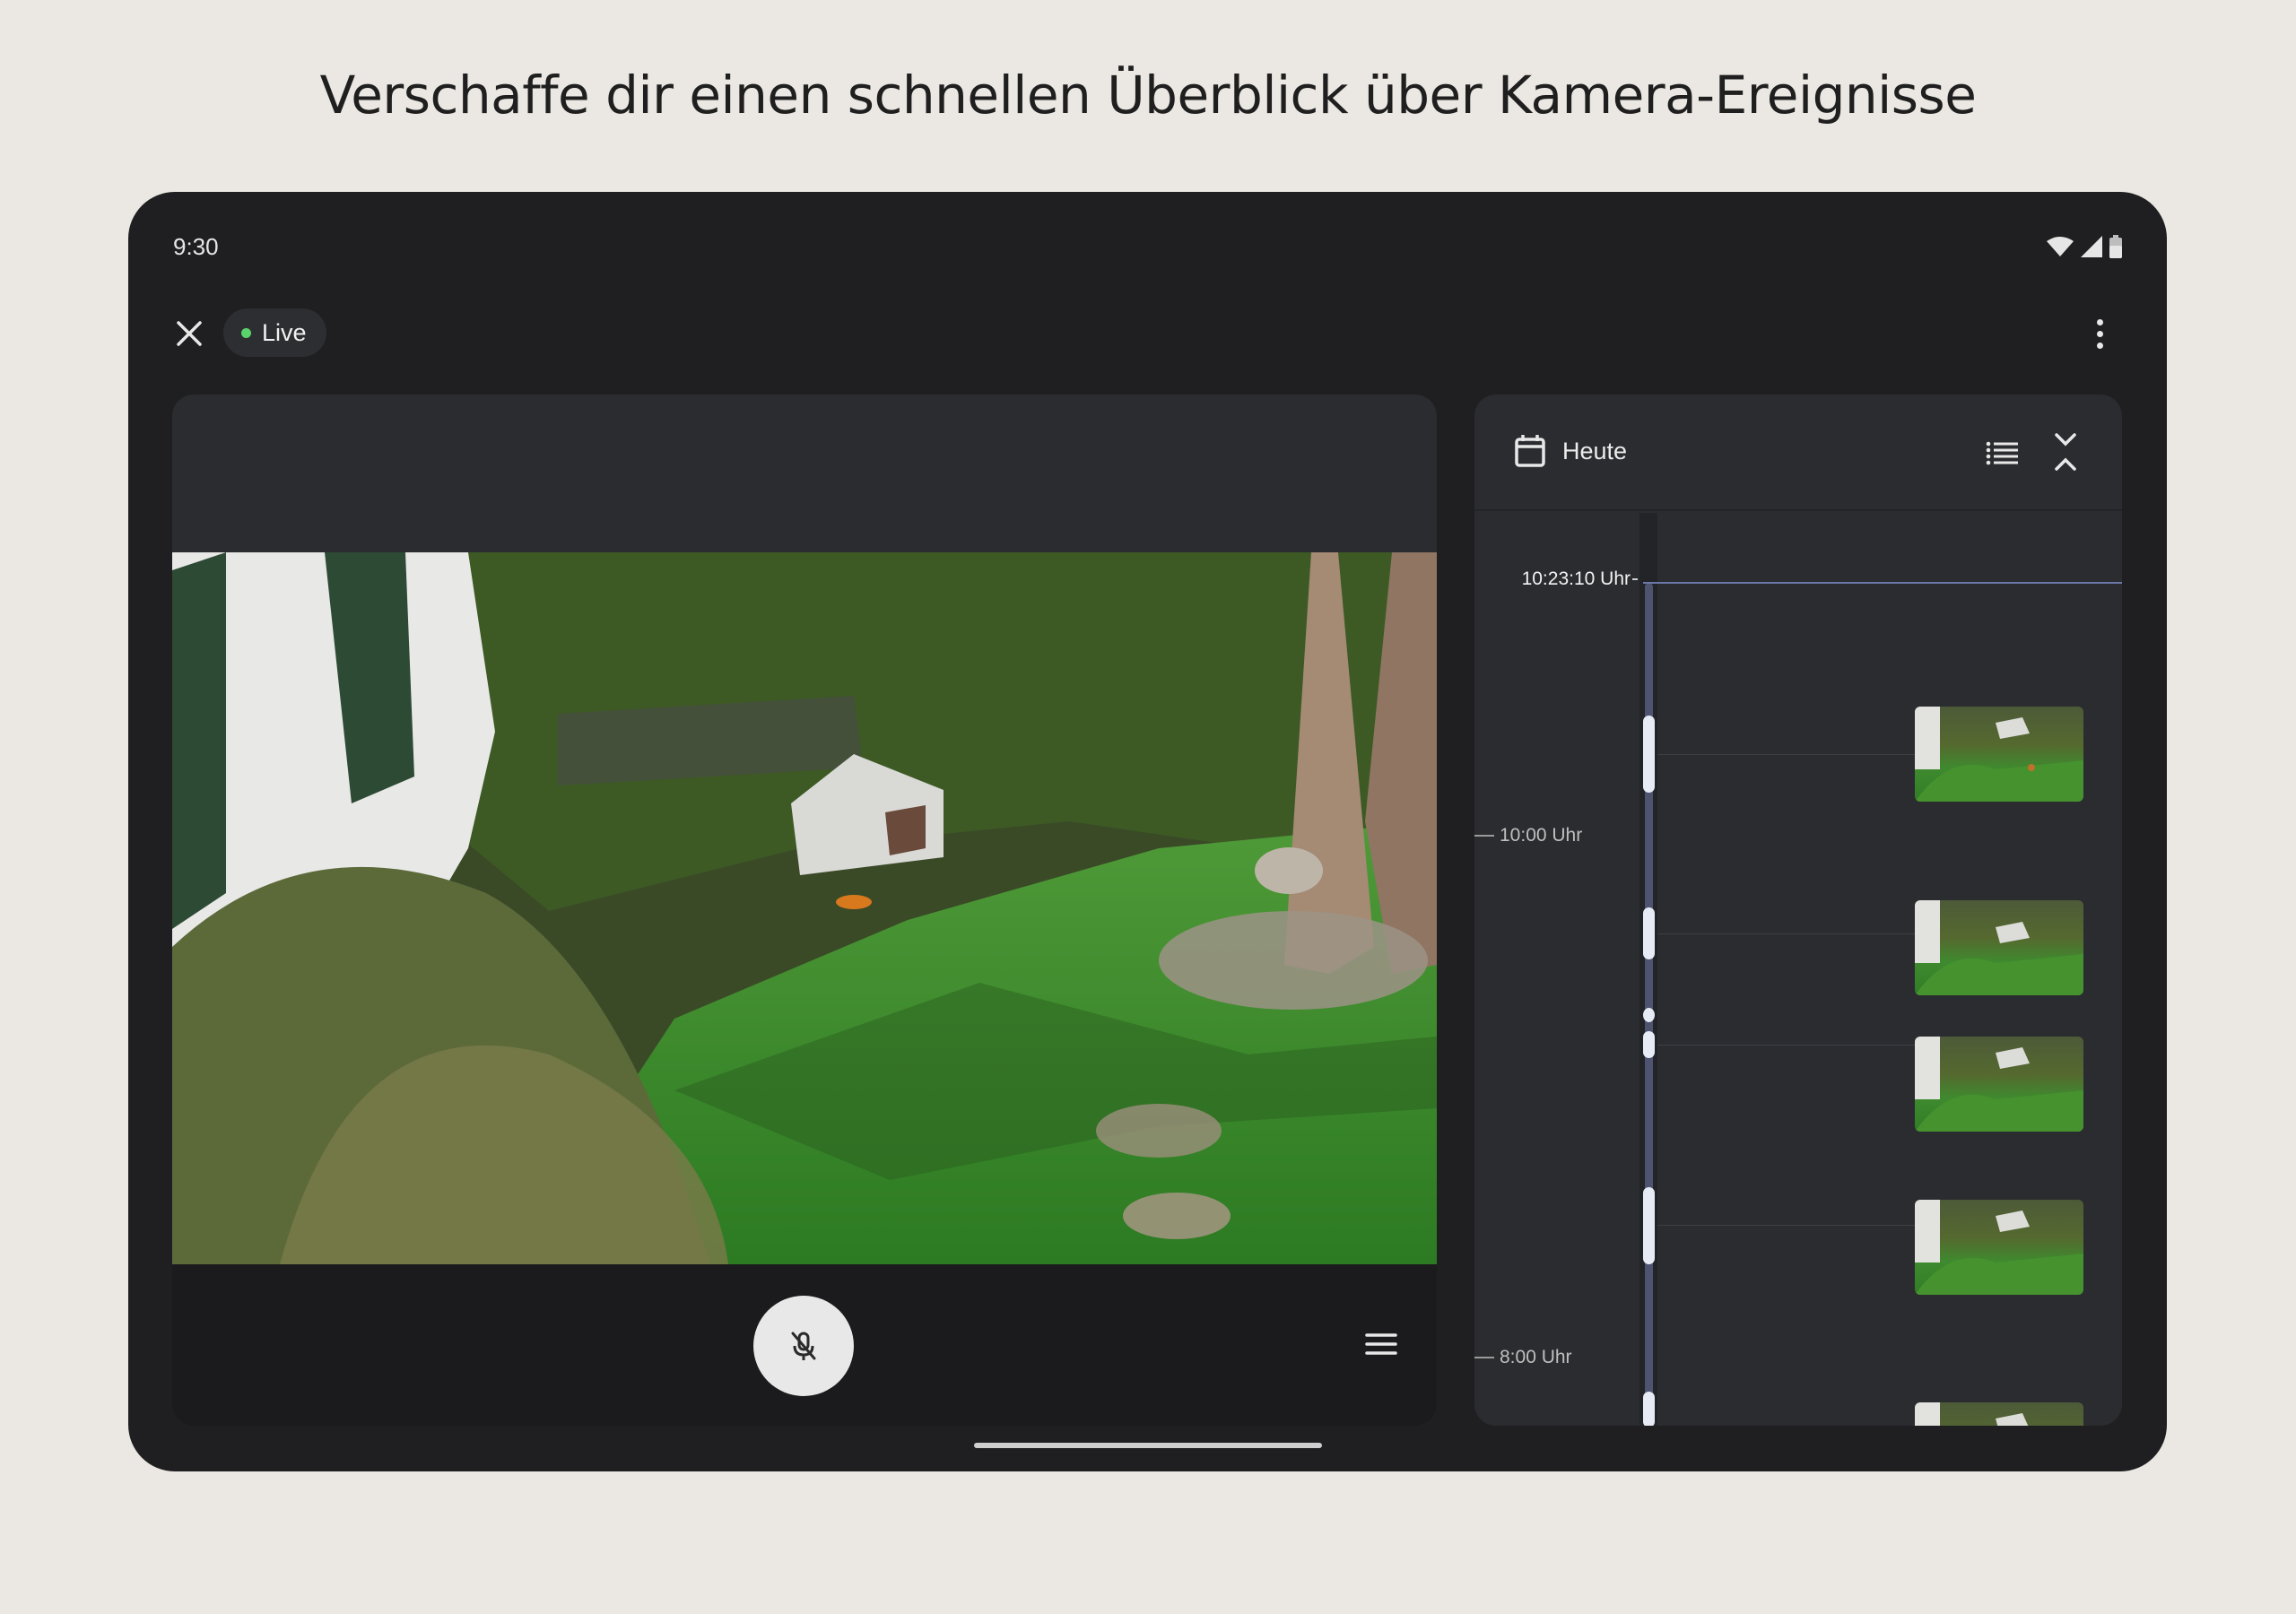  Describe the element at coordinates (246, 332) in the screenshot. I see `live-indicator-dot` at that location.